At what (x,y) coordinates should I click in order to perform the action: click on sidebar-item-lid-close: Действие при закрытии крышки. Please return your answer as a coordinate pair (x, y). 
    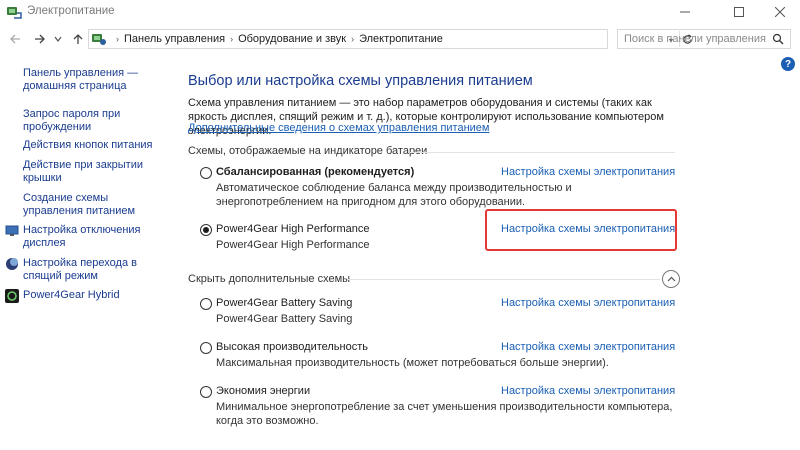
    Looking at the image, I should click on (95, 172).